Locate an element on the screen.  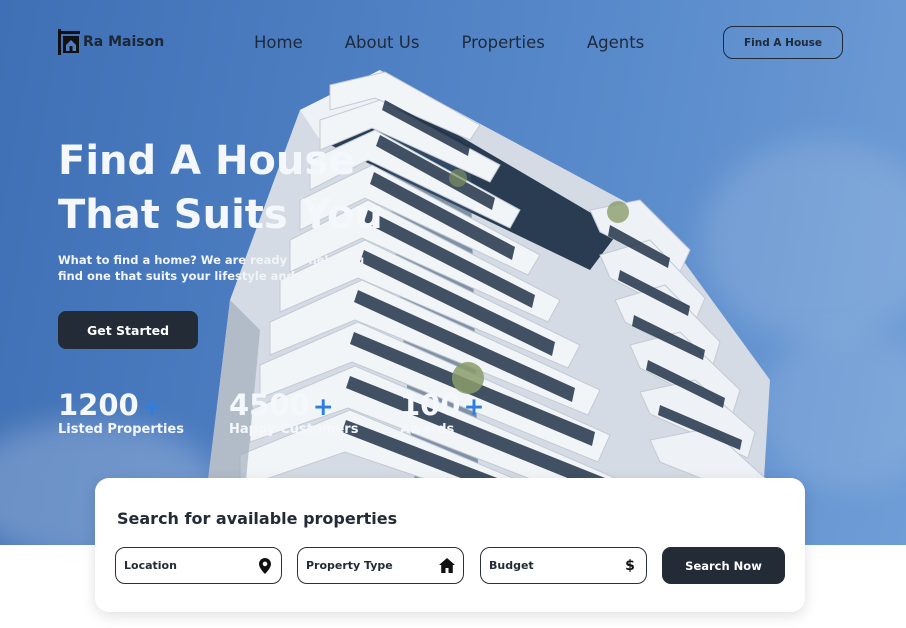
search-now-button: Search Now is located at coordinates (723, 565).